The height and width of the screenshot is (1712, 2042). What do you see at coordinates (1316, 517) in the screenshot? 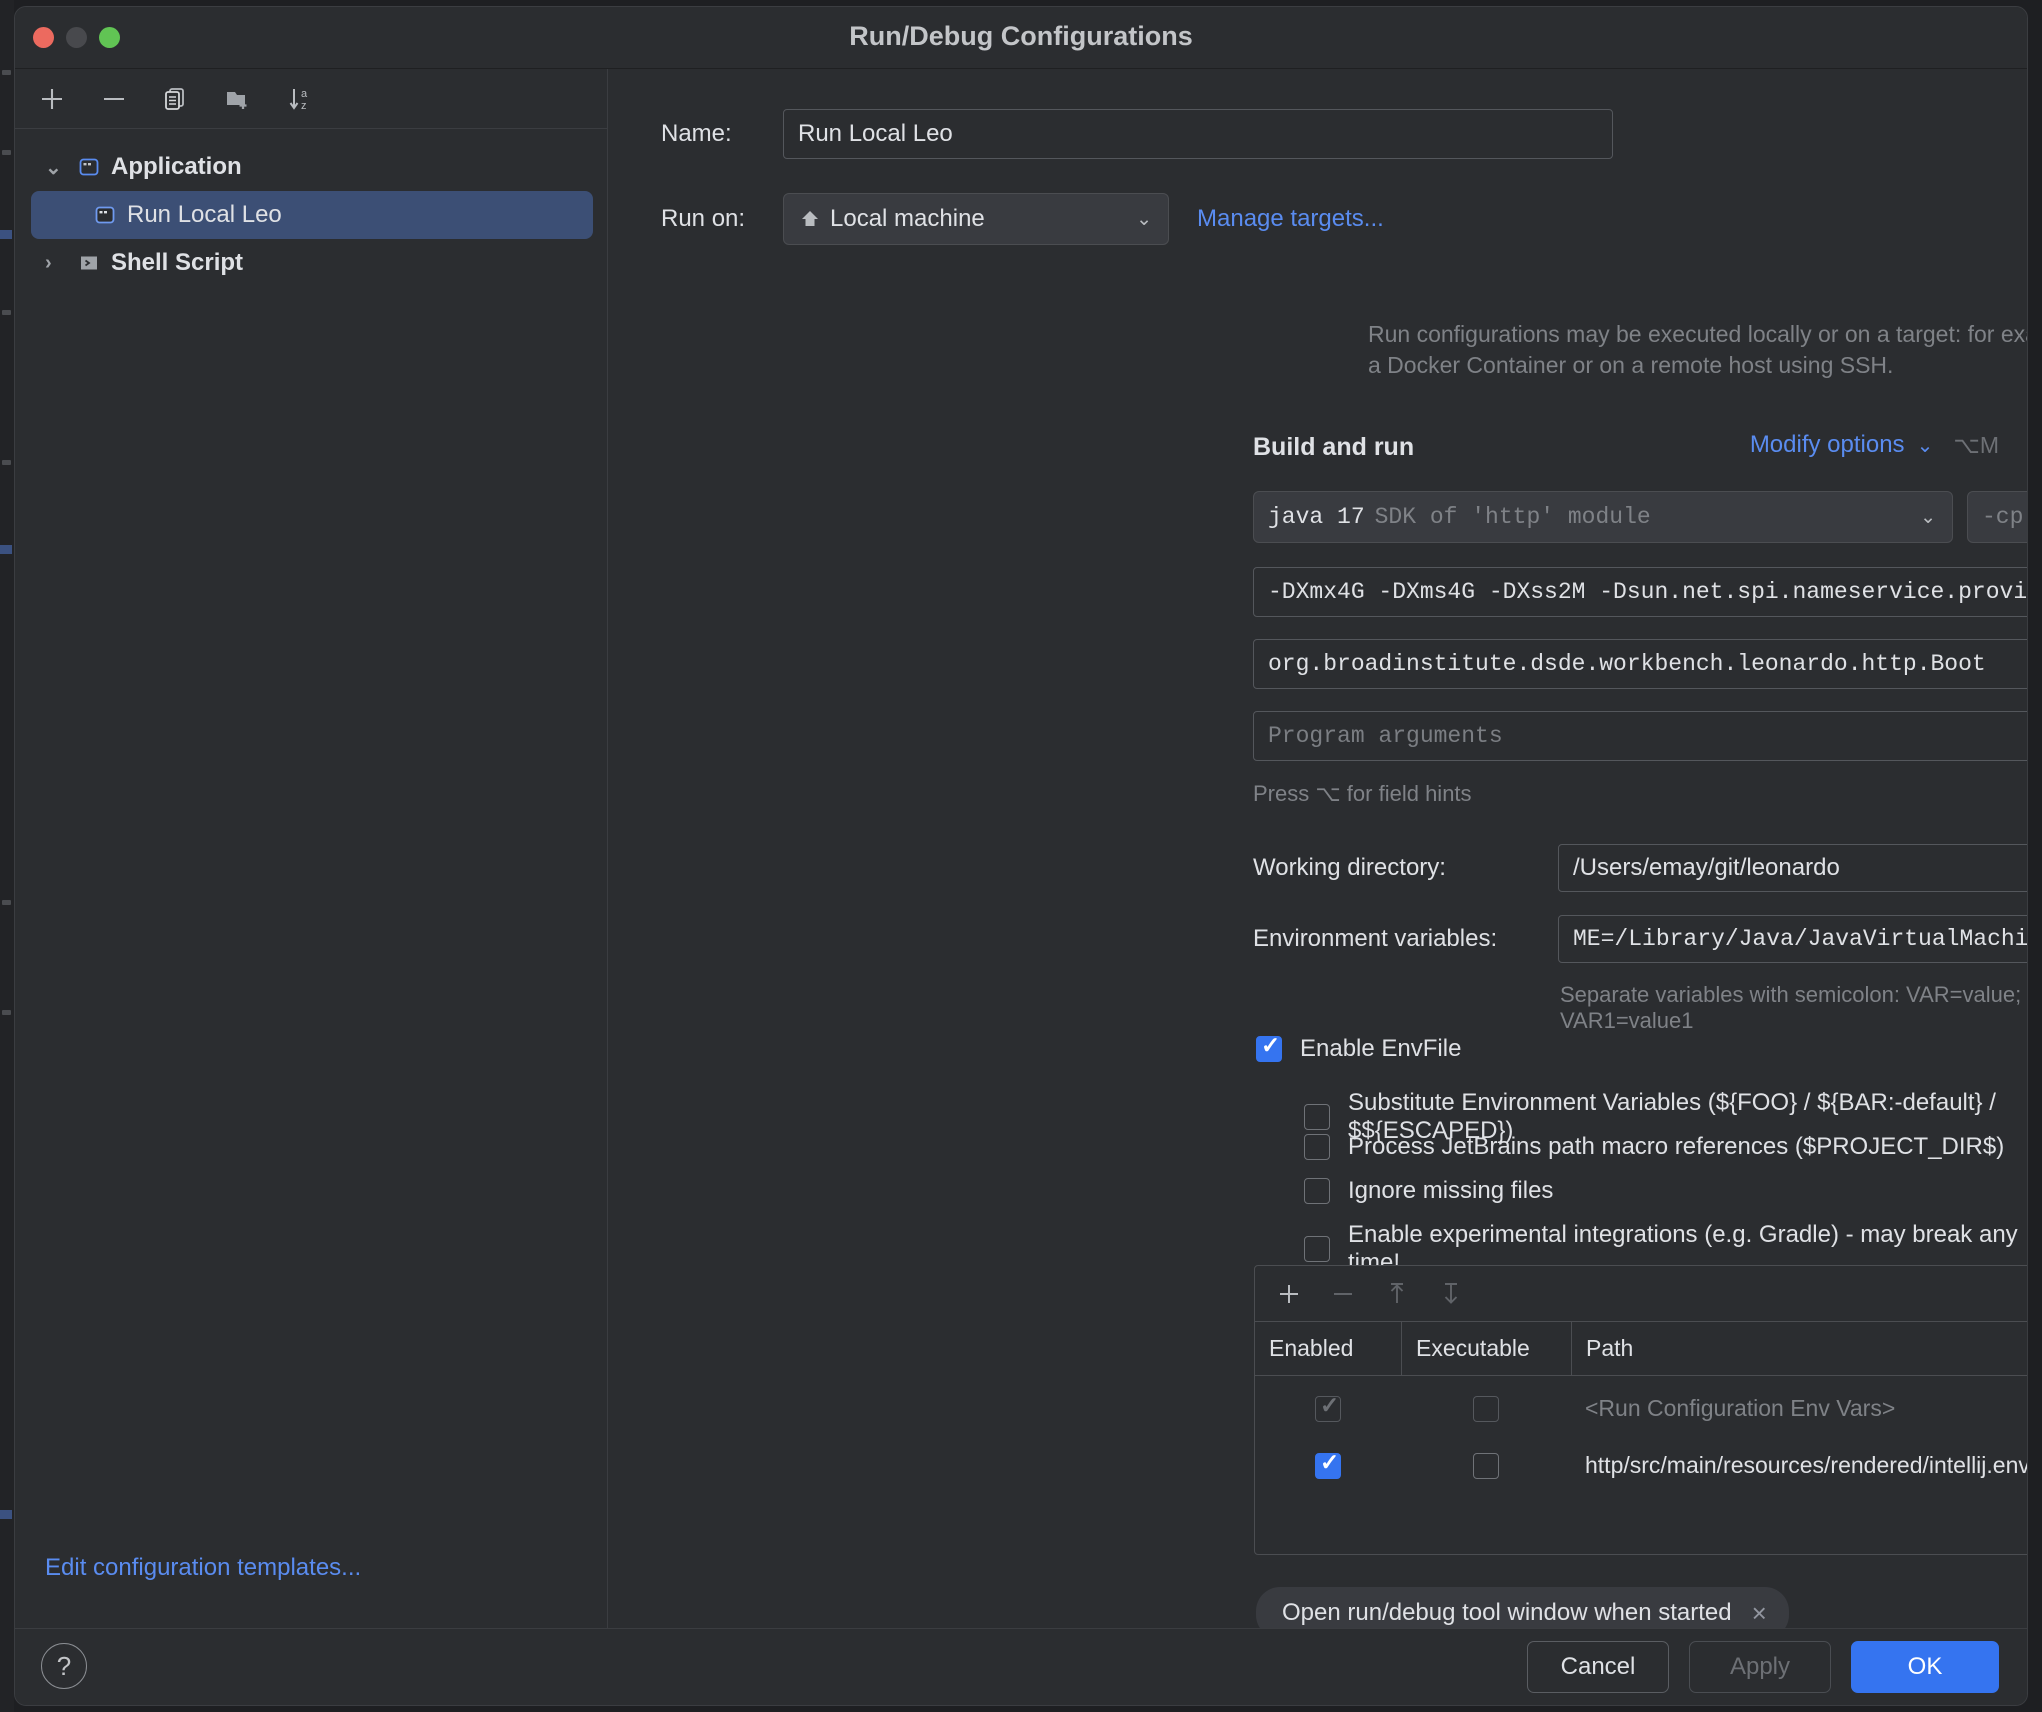
I see `jdk-value: java 17` at bounding box center [1316, 517].